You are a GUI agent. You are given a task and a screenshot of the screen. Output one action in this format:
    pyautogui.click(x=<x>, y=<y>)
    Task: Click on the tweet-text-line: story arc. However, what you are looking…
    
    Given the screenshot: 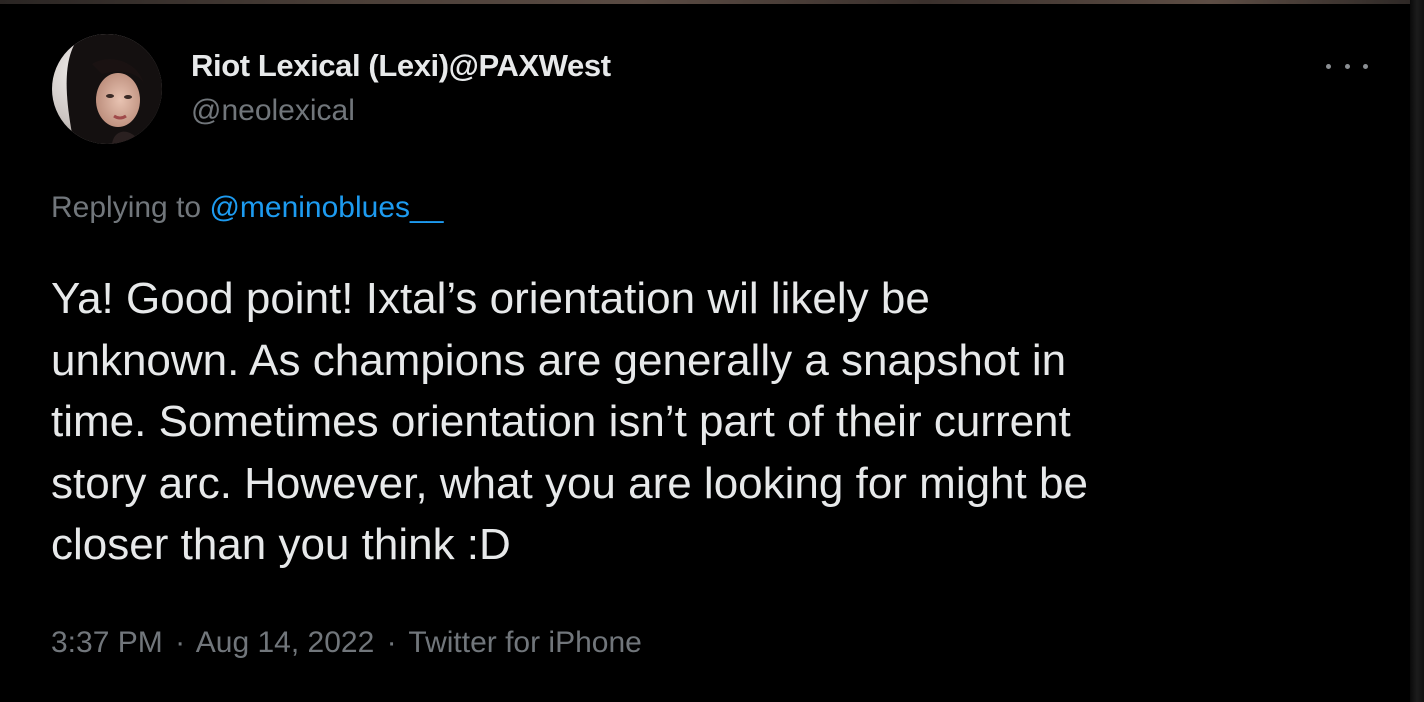 What is the action you would take?
    pyautogui.click(x=569, y=483)
    